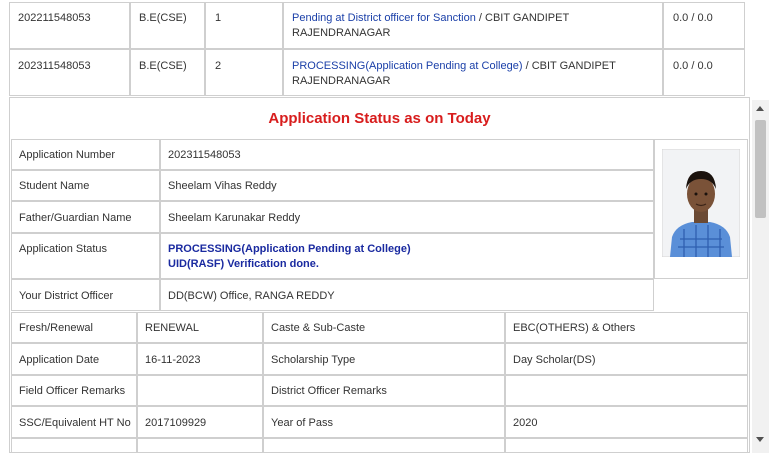  I want to click on value-father: Sheelam Karunakar Reddy, so click(234, 218).